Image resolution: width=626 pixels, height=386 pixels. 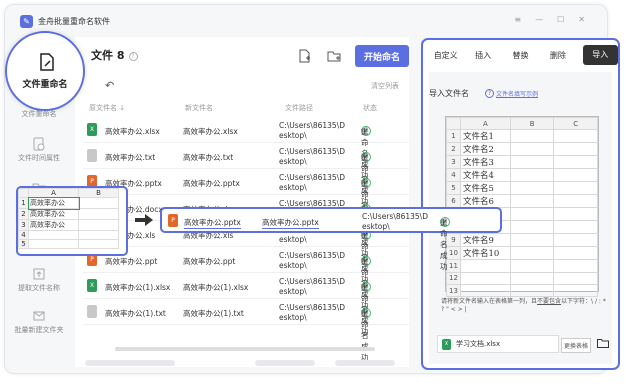 I want to click on undo-icon: ↶, so click(x=109, y=85).